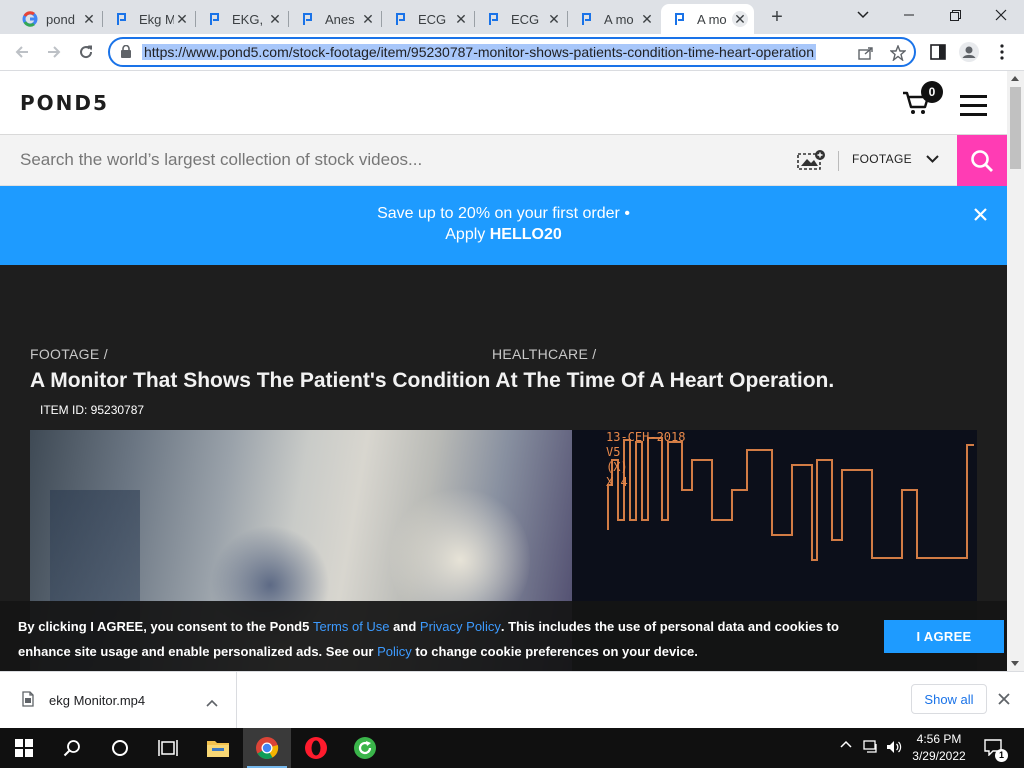 The image size is (1024, 768). What do you see at coordinates (30, 19) in the screenshot?
I see `google-icon` at bounding box center [30, 19].